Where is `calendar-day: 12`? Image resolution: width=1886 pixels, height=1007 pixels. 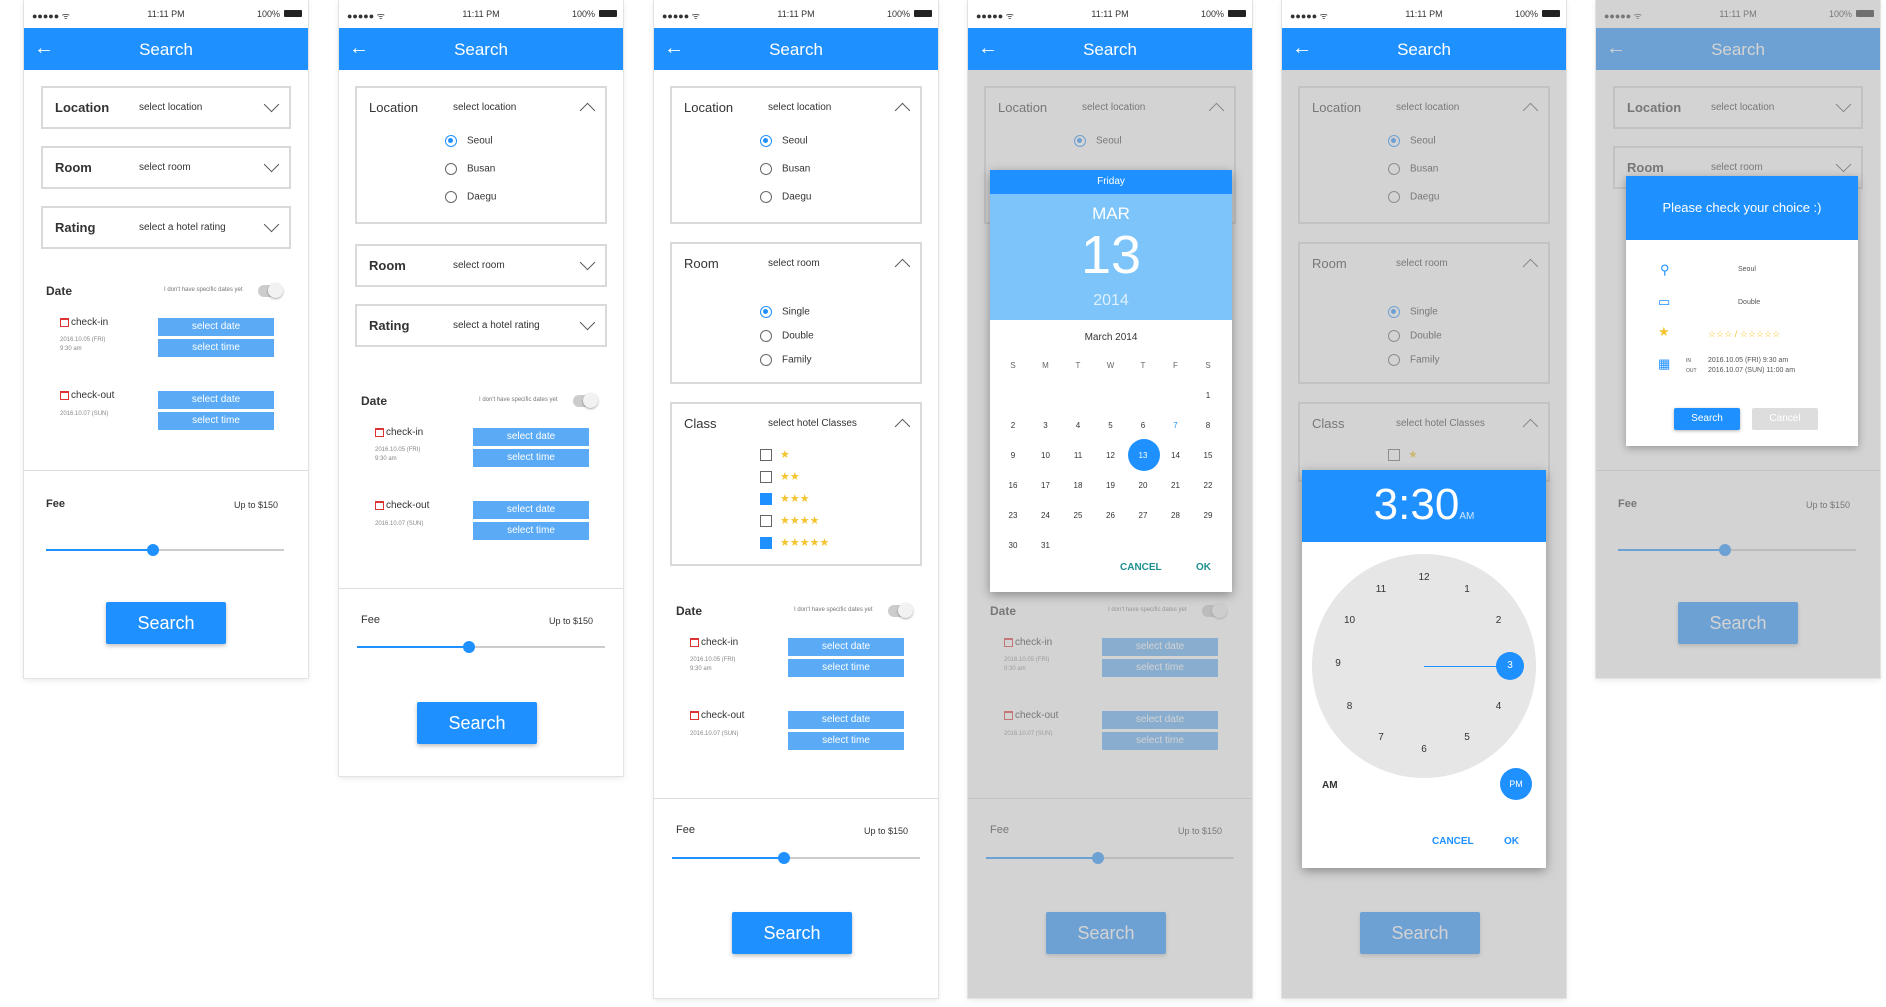
calendar-day: 12 is located at coordinates (1111, 456).